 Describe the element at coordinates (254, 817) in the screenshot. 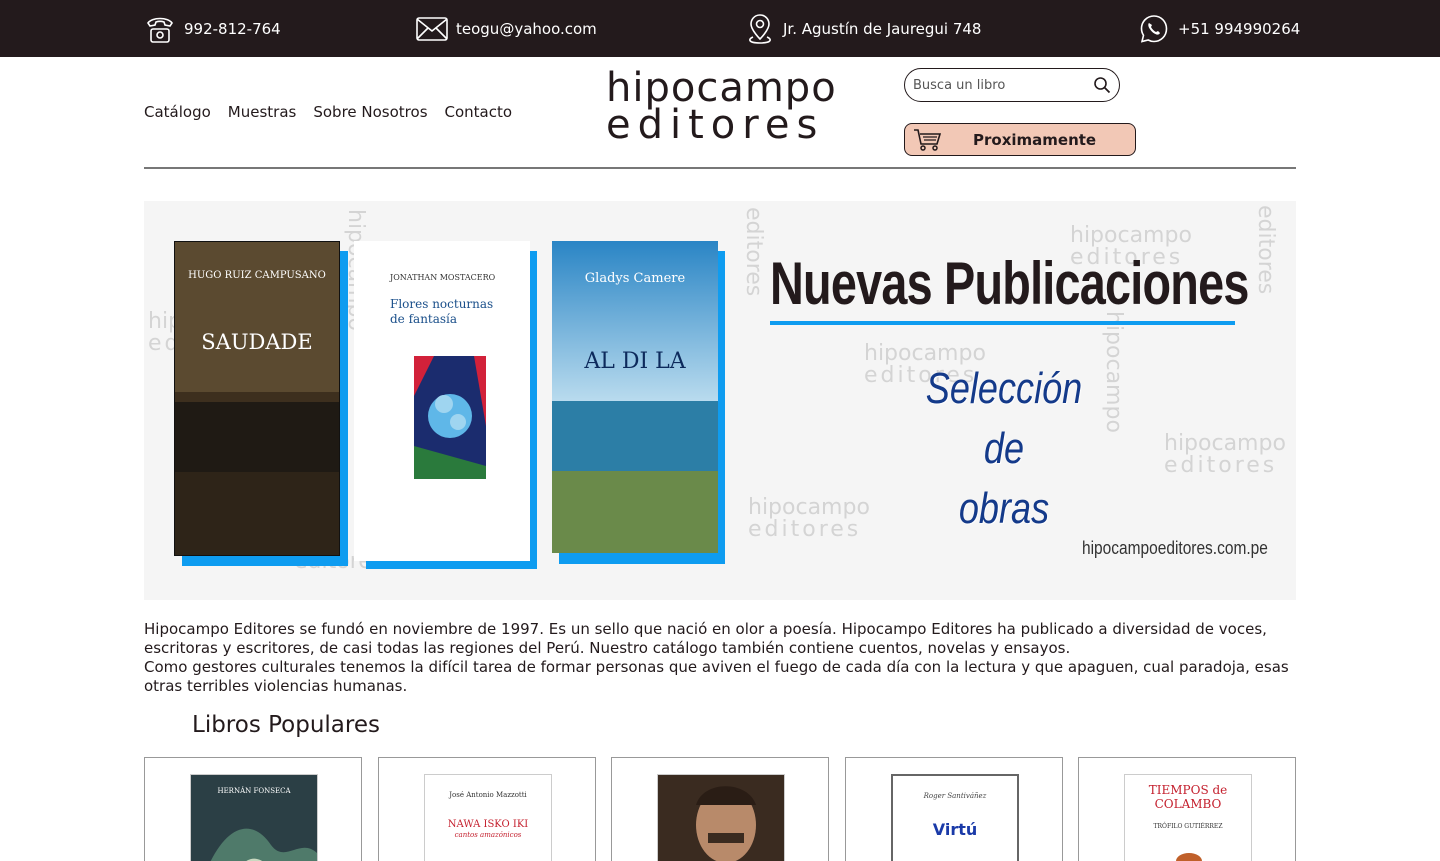

I see `book-cover: HERNÁN FONSECA` at that location.